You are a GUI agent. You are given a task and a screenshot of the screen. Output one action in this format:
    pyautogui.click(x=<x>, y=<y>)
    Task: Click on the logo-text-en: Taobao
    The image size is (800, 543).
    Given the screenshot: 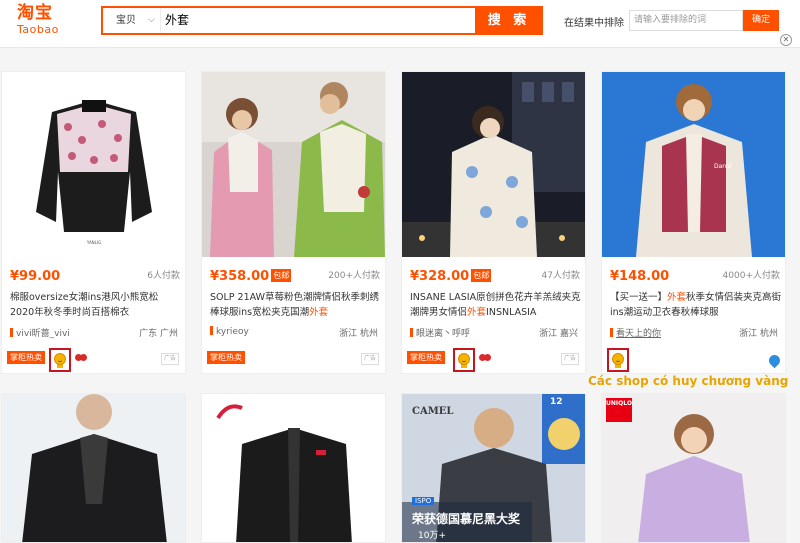 What is the action you would take?
    pyautogui.click(x=38, y=29)
    